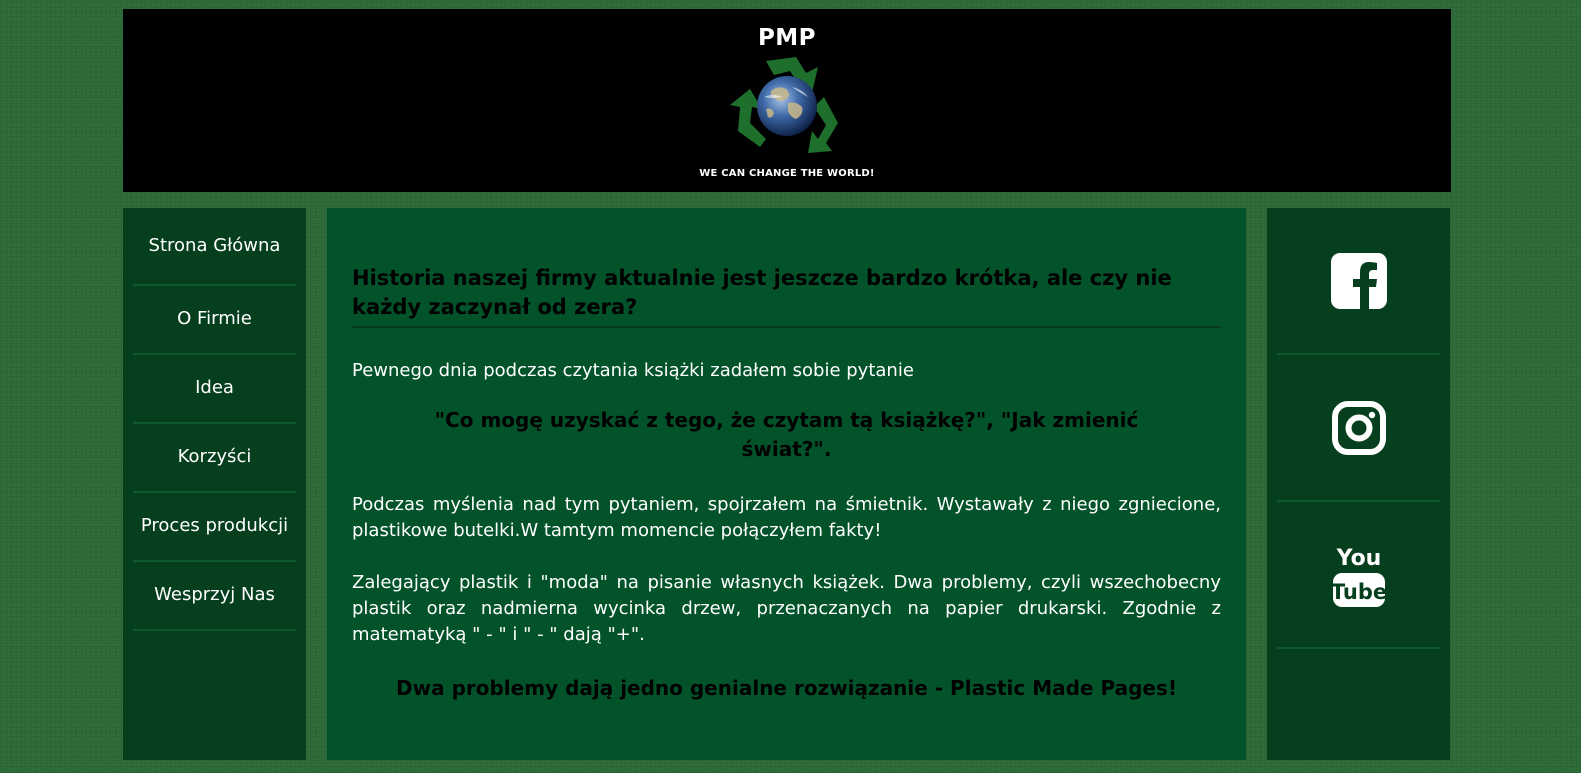 The height and width of the screenshot is (773, 1581). I want to click on youtube-icon: You Tube, so click(1359, 576).